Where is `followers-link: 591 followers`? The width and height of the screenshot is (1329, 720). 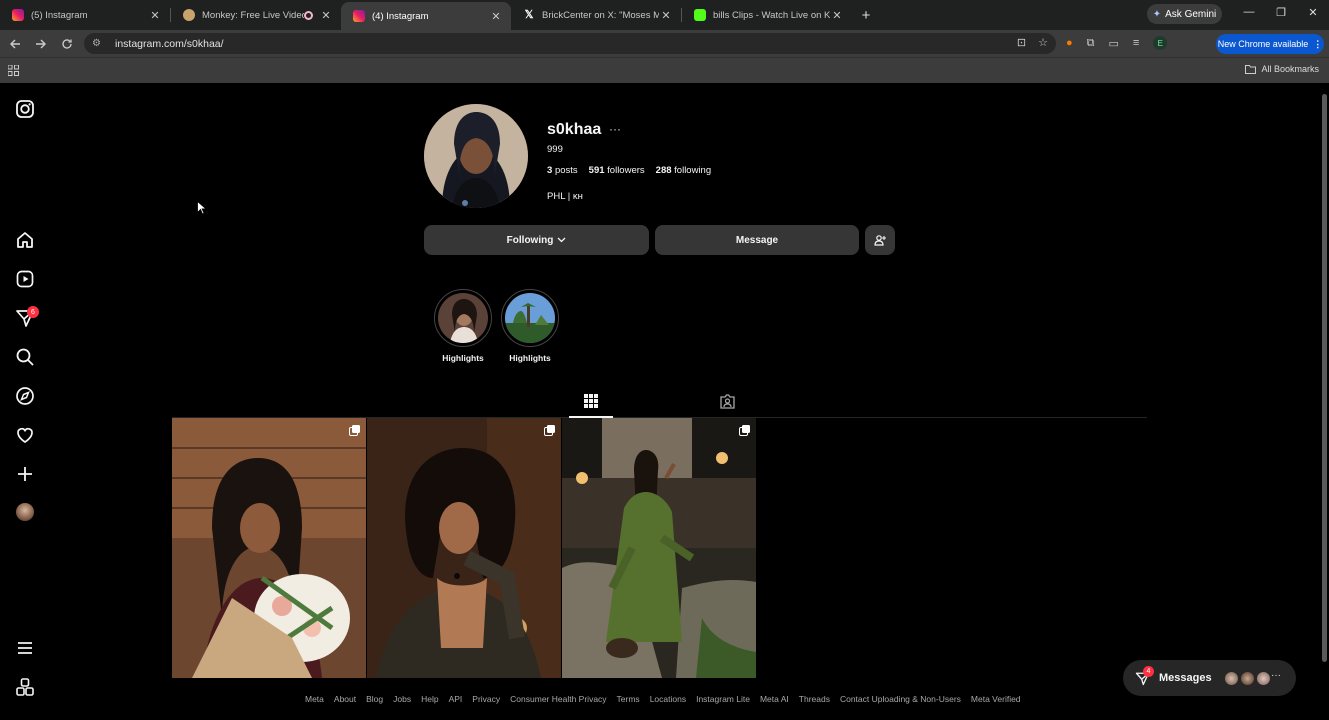 followers-link: 591 followers is located at coordinates (617, 170).